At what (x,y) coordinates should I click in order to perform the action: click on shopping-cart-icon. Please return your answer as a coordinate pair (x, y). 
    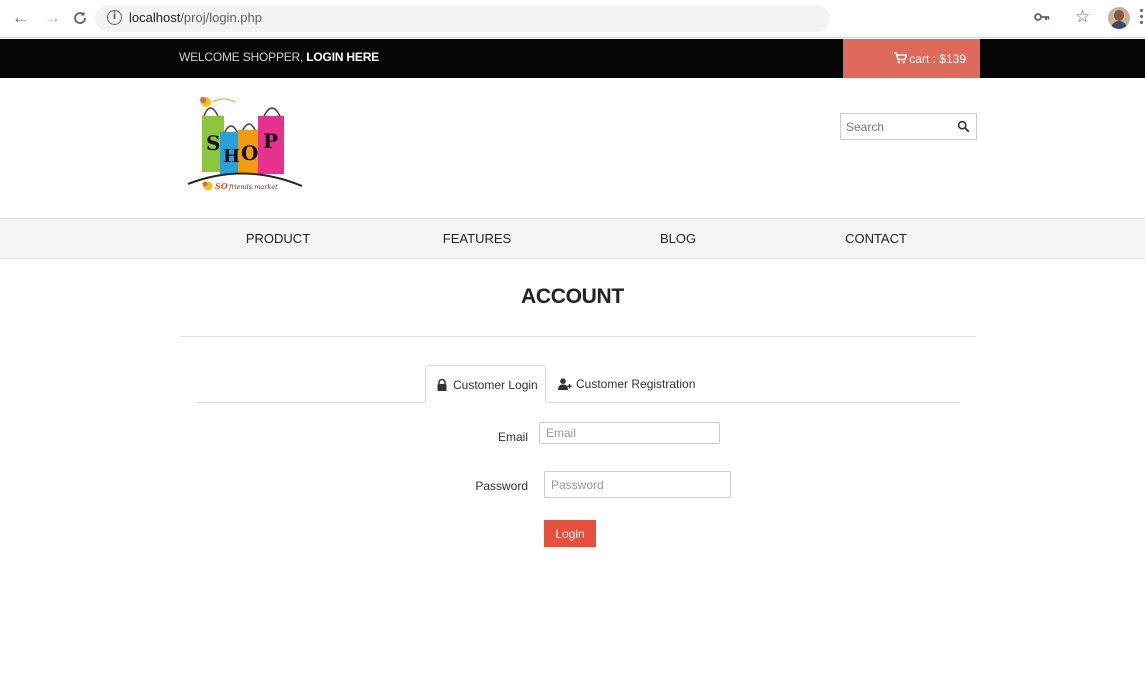
    Looking at the image, I should click on (901, 58).